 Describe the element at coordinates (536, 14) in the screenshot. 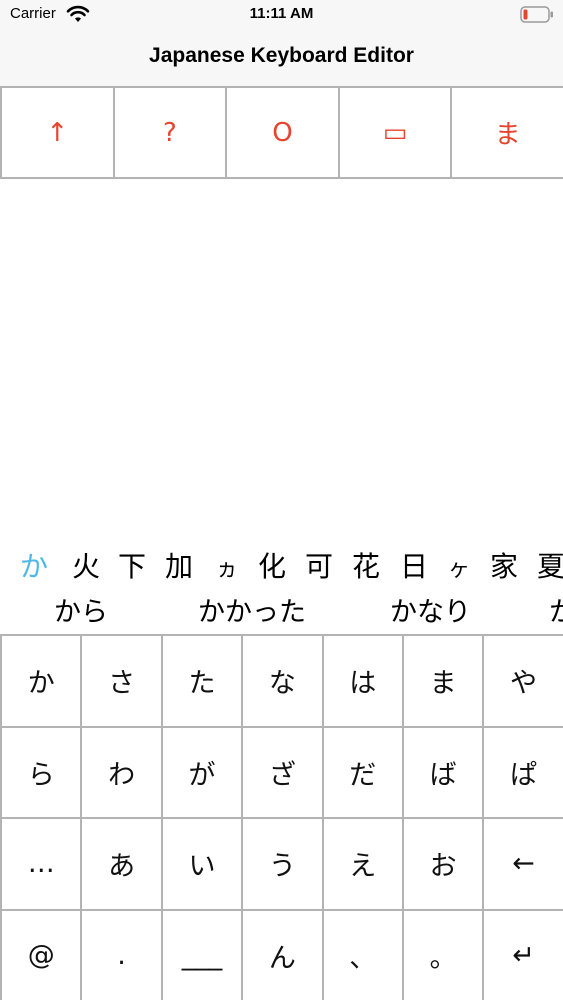

I see `battery-low-icon` at that location.